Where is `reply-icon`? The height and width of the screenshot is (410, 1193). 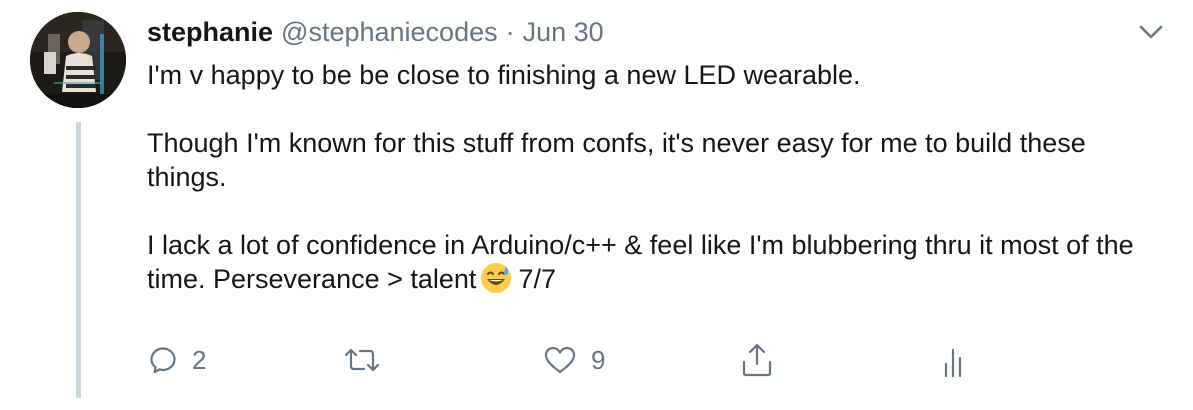 reply-icon is located at coordinates (163, 360).